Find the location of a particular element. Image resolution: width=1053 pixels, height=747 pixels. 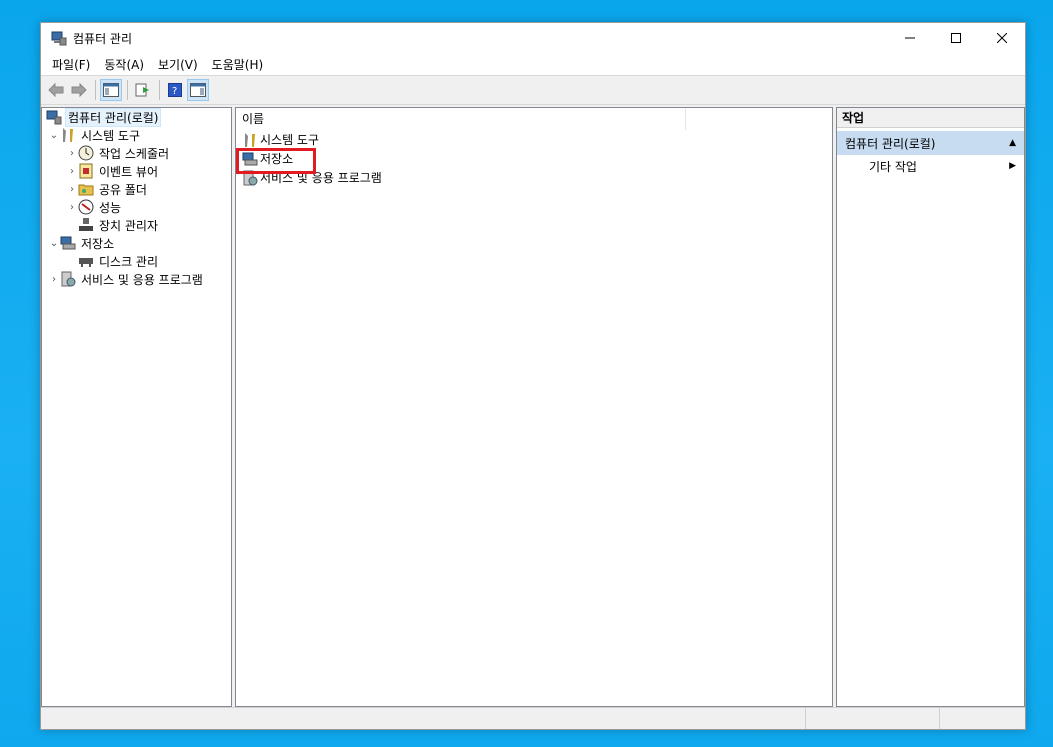

list-header: 이름 is located at coordinates (534, 118).